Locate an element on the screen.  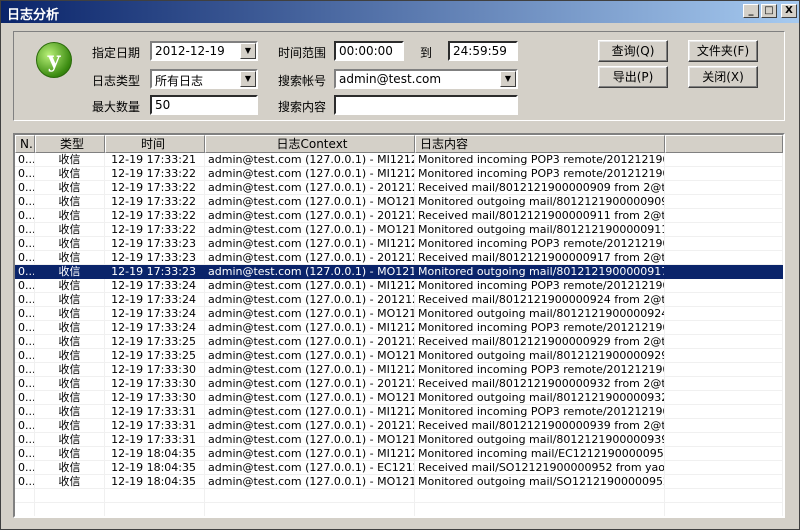
table-header: N. 类型 时间 日志Context 日志内容 is located at coordinates (399, 144).